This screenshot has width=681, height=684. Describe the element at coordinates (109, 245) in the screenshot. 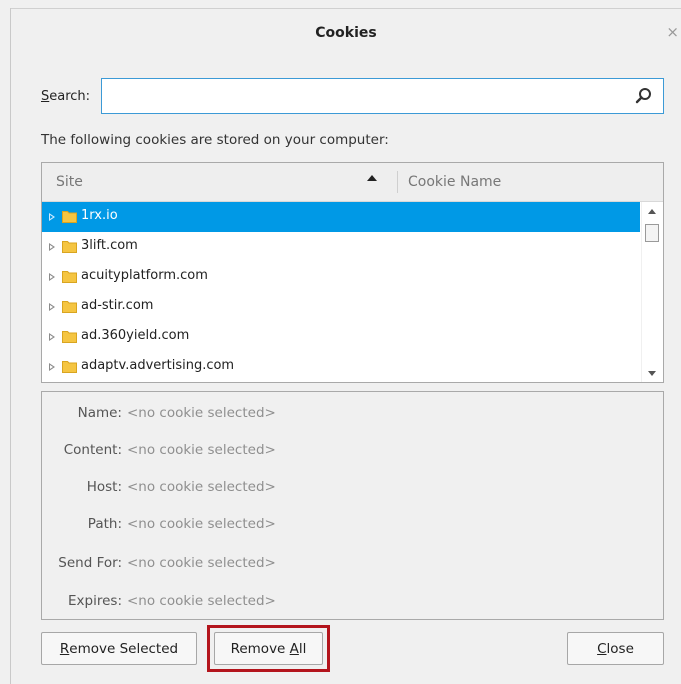

I see `site-label: 3lift.com` at that location.